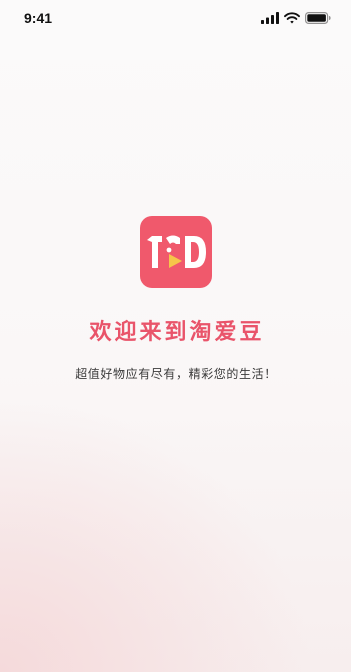  I want to click on welcome-title: 欢迎来到淘爱豆, so click(177, 332).